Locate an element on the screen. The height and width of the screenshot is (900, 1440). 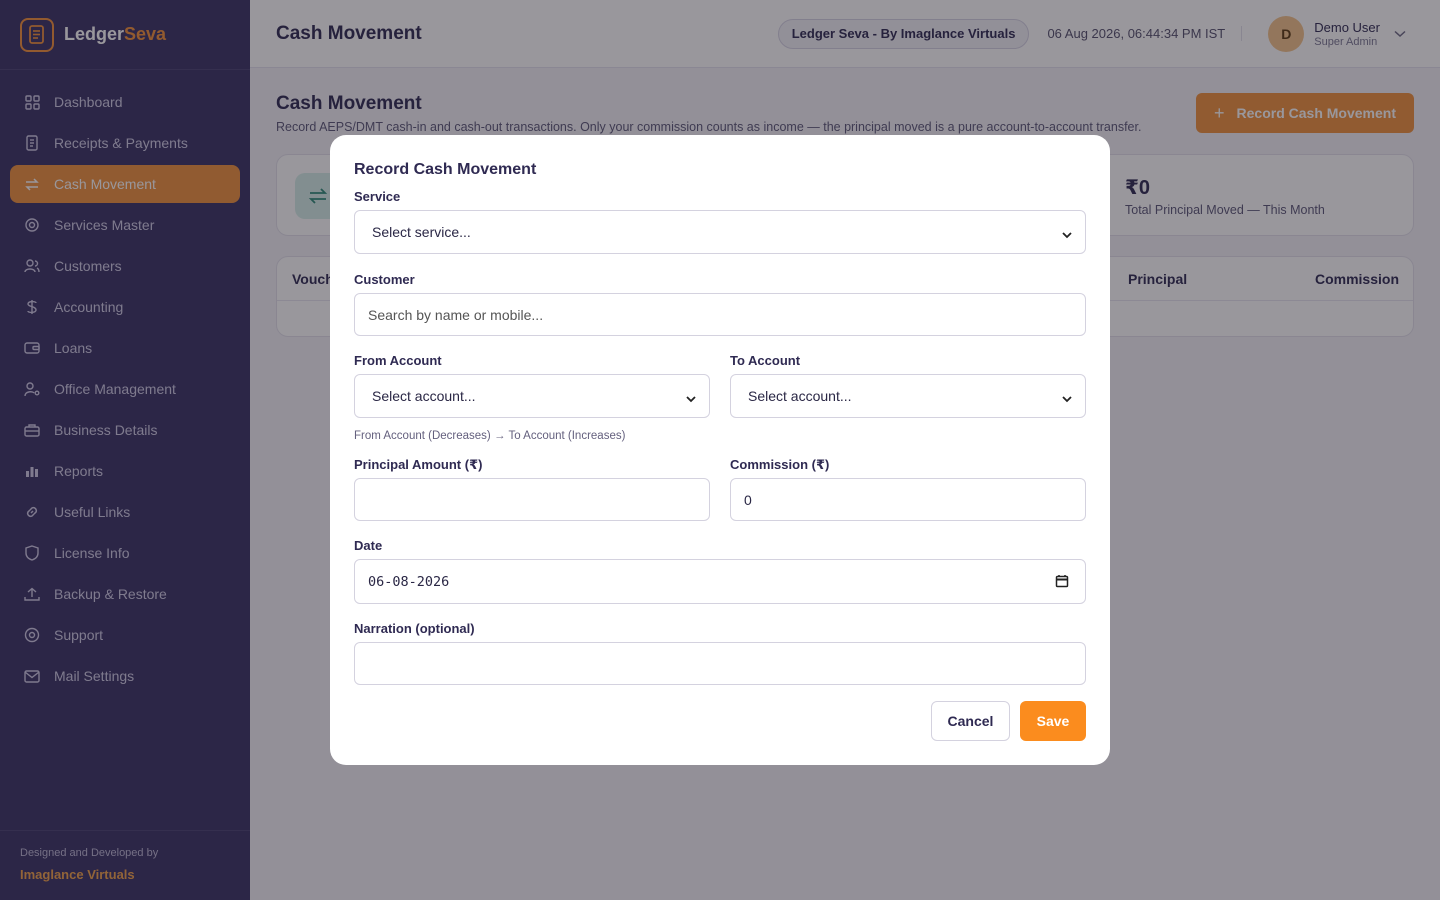
customer-label: Customer is located at coordinates (384, 279).